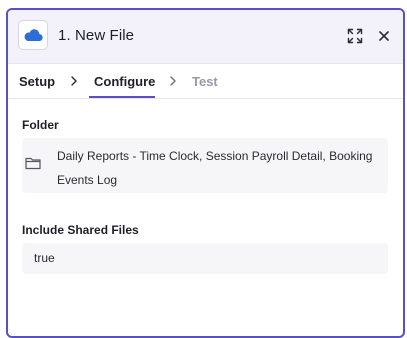  What do you see at coordinates (96, 35) in the screenshot?
I see `step-title: 1. New File` at bounding box center [96, 35].